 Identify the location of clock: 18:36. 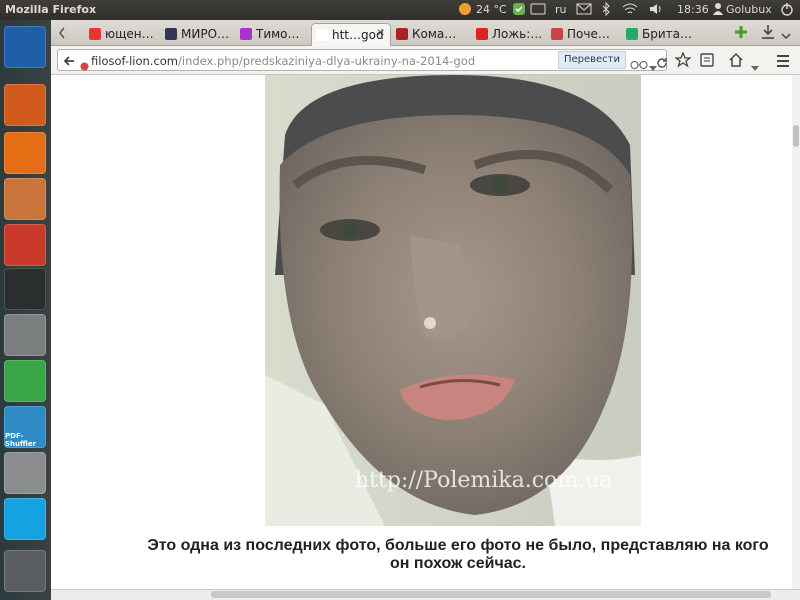
(693, 9).